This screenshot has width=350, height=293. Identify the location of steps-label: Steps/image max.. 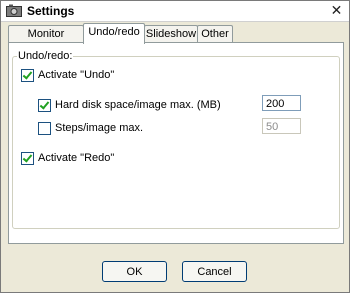
(99, 128).